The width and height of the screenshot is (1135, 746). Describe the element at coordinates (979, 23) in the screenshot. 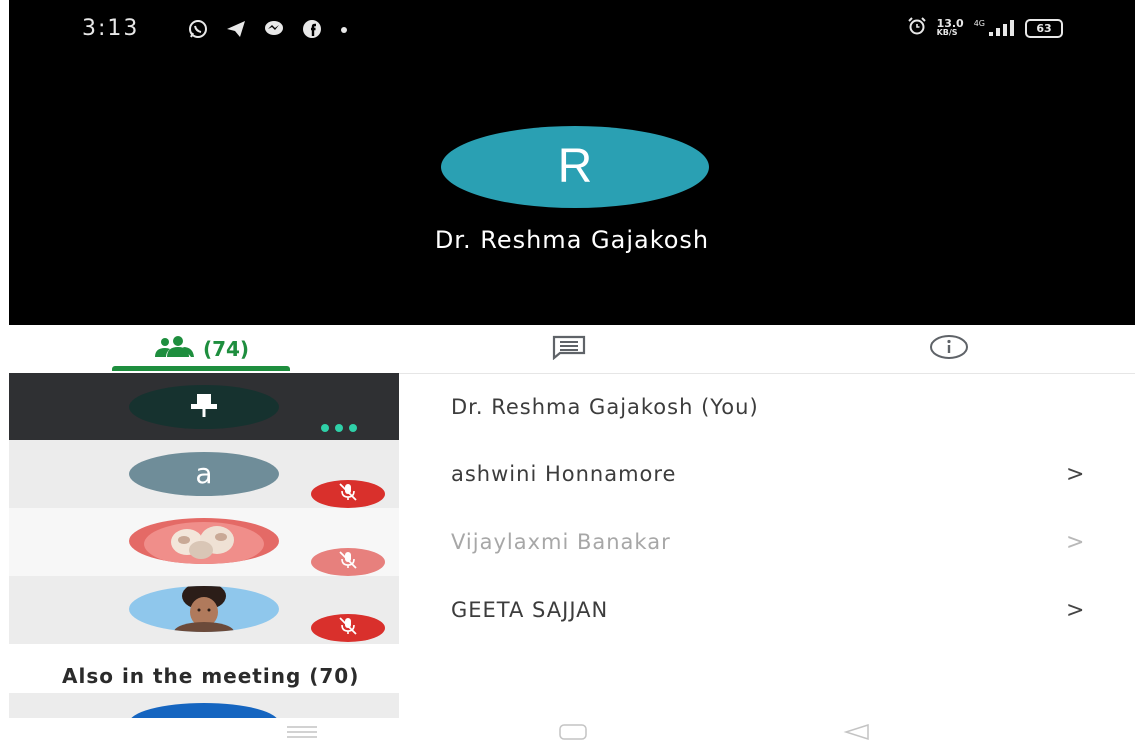

I see `network-type: 4G` at that location.